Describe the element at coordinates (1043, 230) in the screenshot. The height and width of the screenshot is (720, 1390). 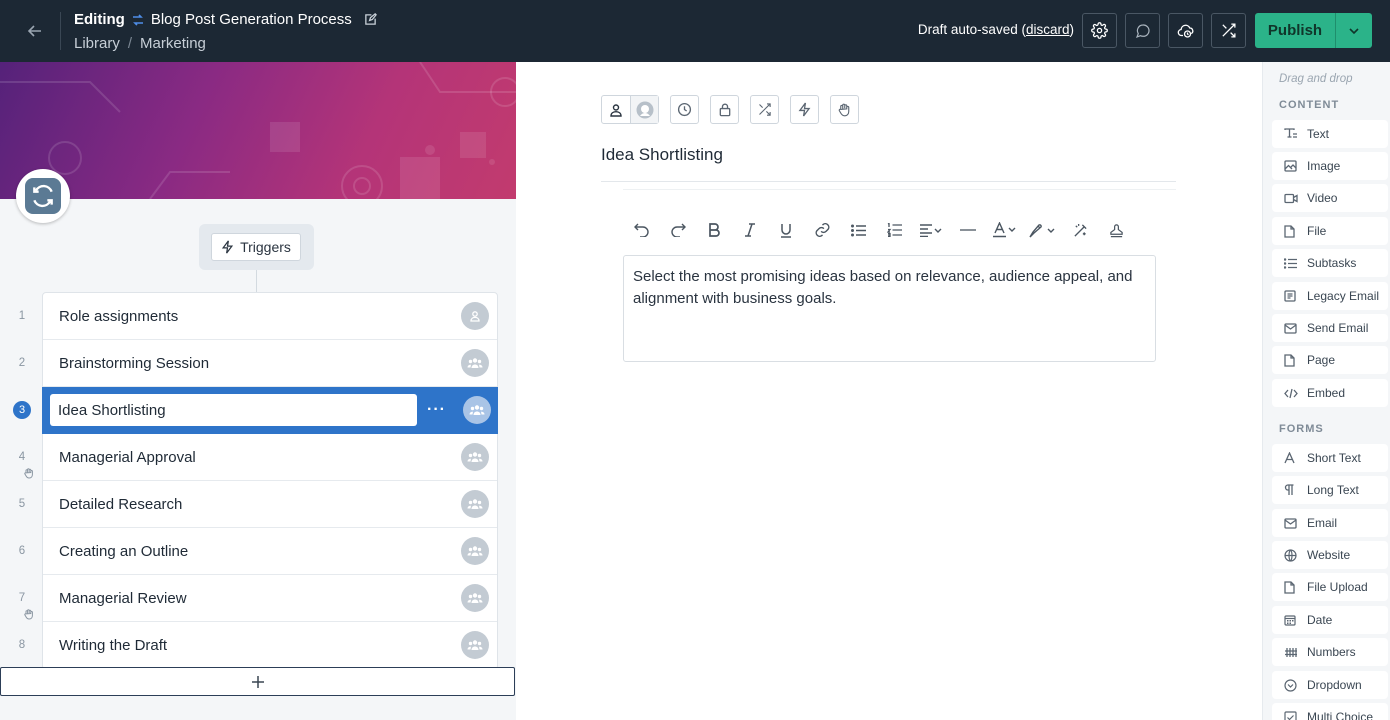
I see `highlight-dropdown-icon` at that location.